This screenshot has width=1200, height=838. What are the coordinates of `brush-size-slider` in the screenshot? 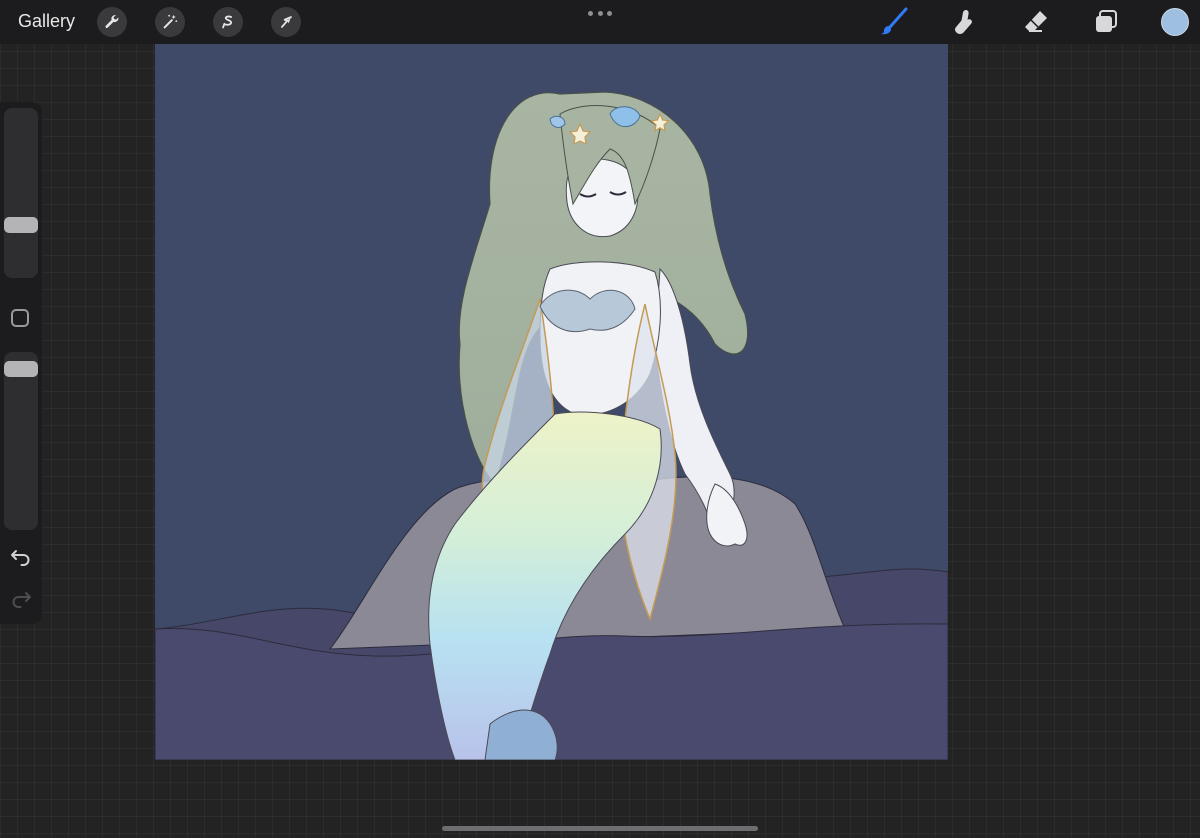 It's located at (21, 193).